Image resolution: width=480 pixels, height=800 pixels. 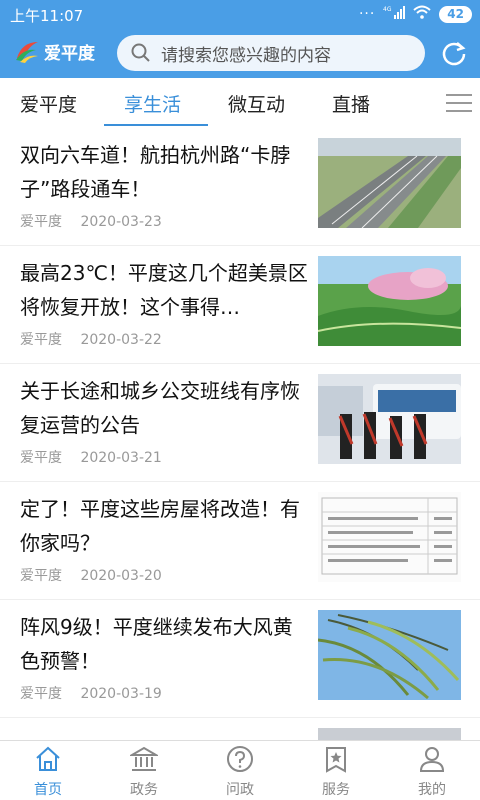 I want to click on news-thumbnail-partial, so click(x=389, y=734).